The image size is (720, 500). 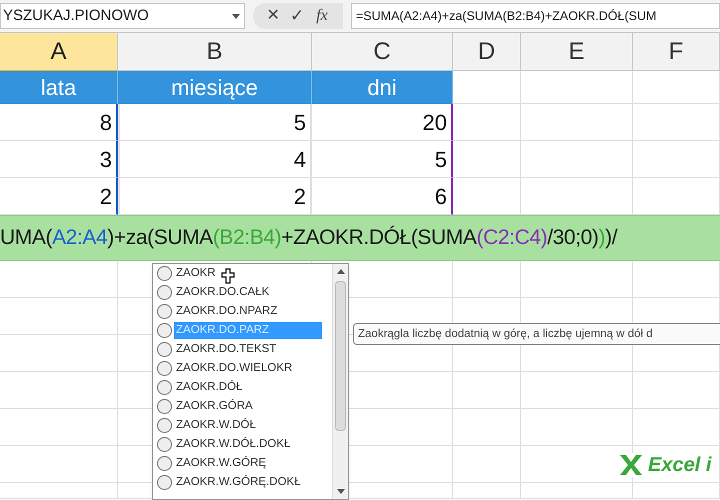 I want to click on table-cell: 4, so click(x=215, y=159).